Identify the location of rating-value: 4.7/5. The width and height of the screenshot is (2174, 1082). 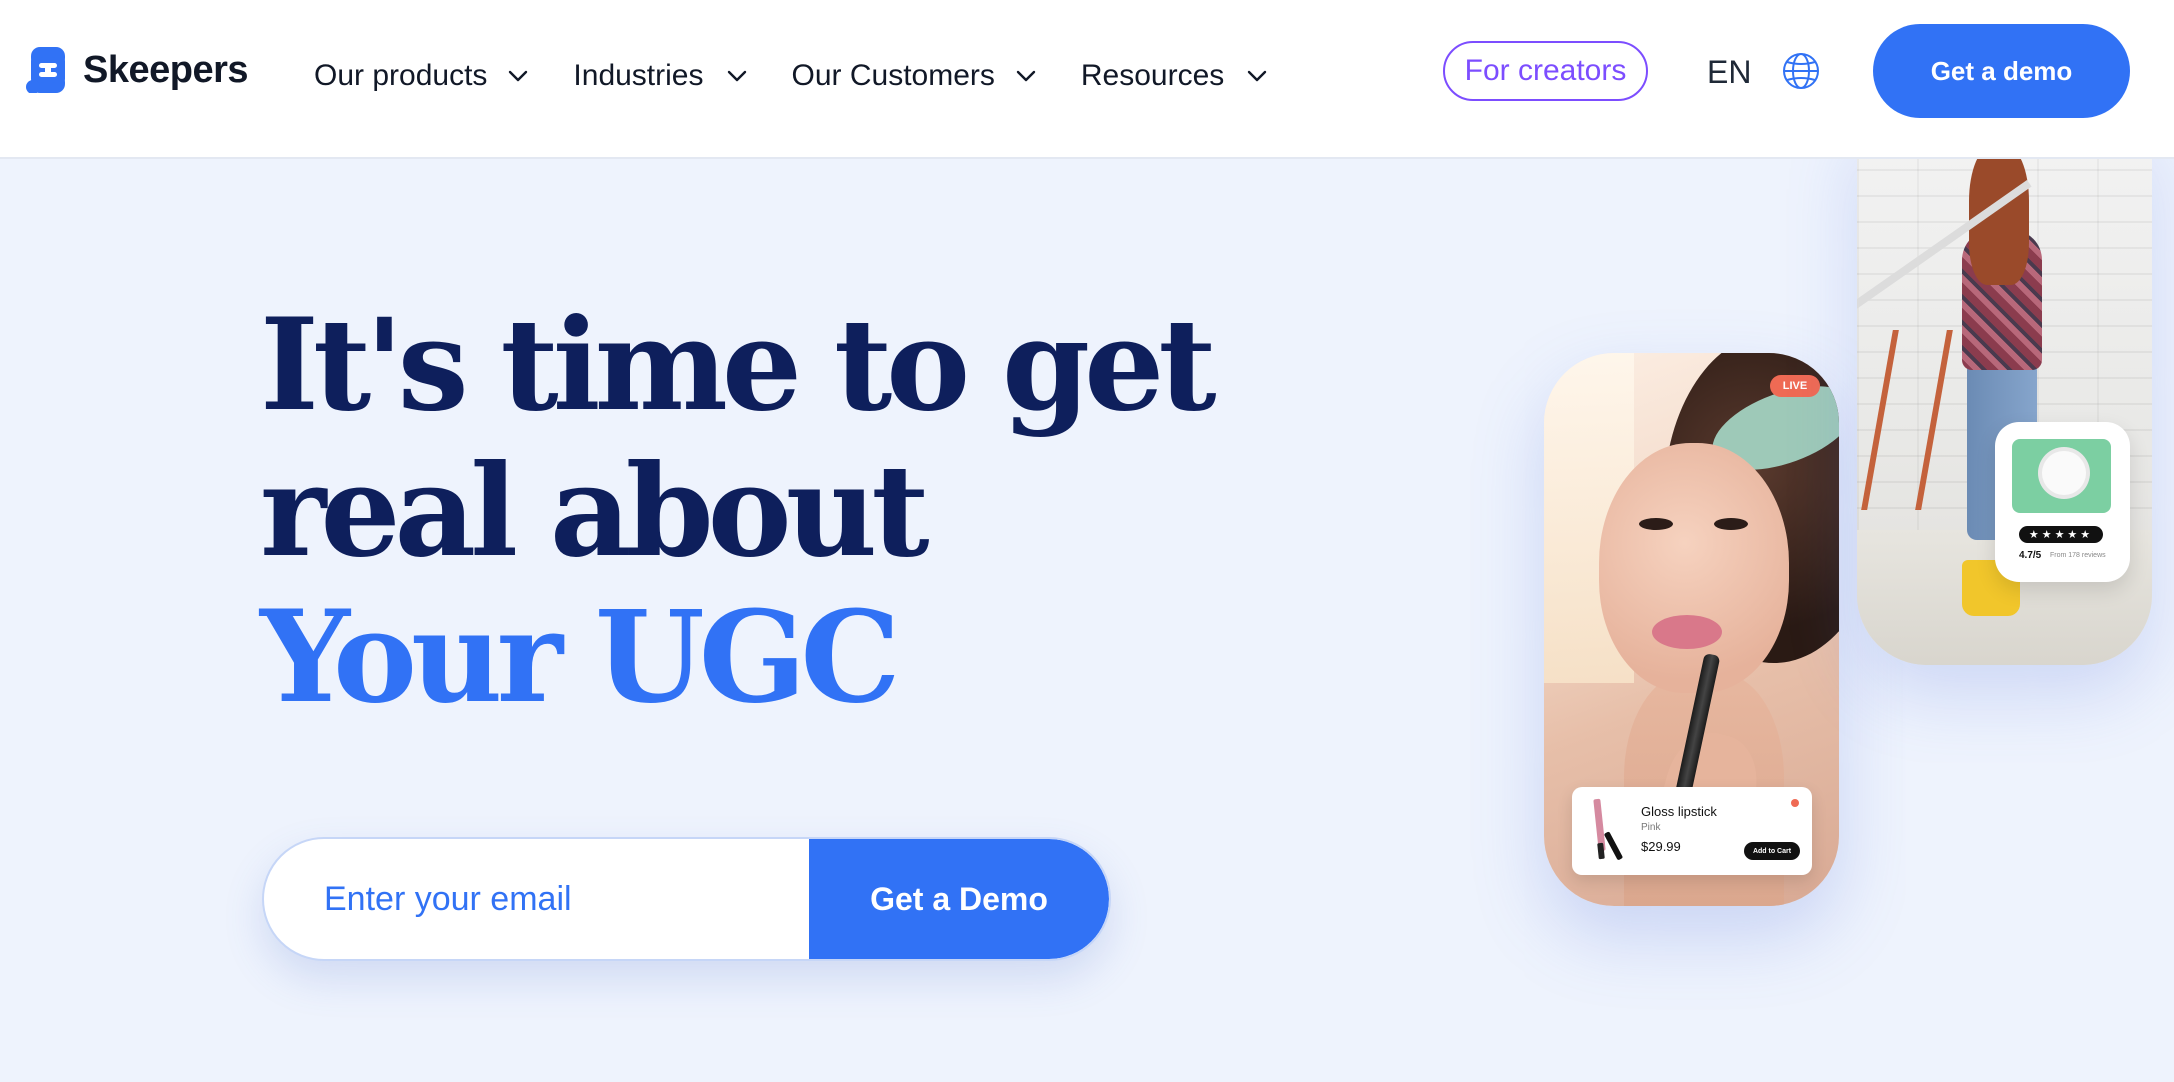
(2030, 555).